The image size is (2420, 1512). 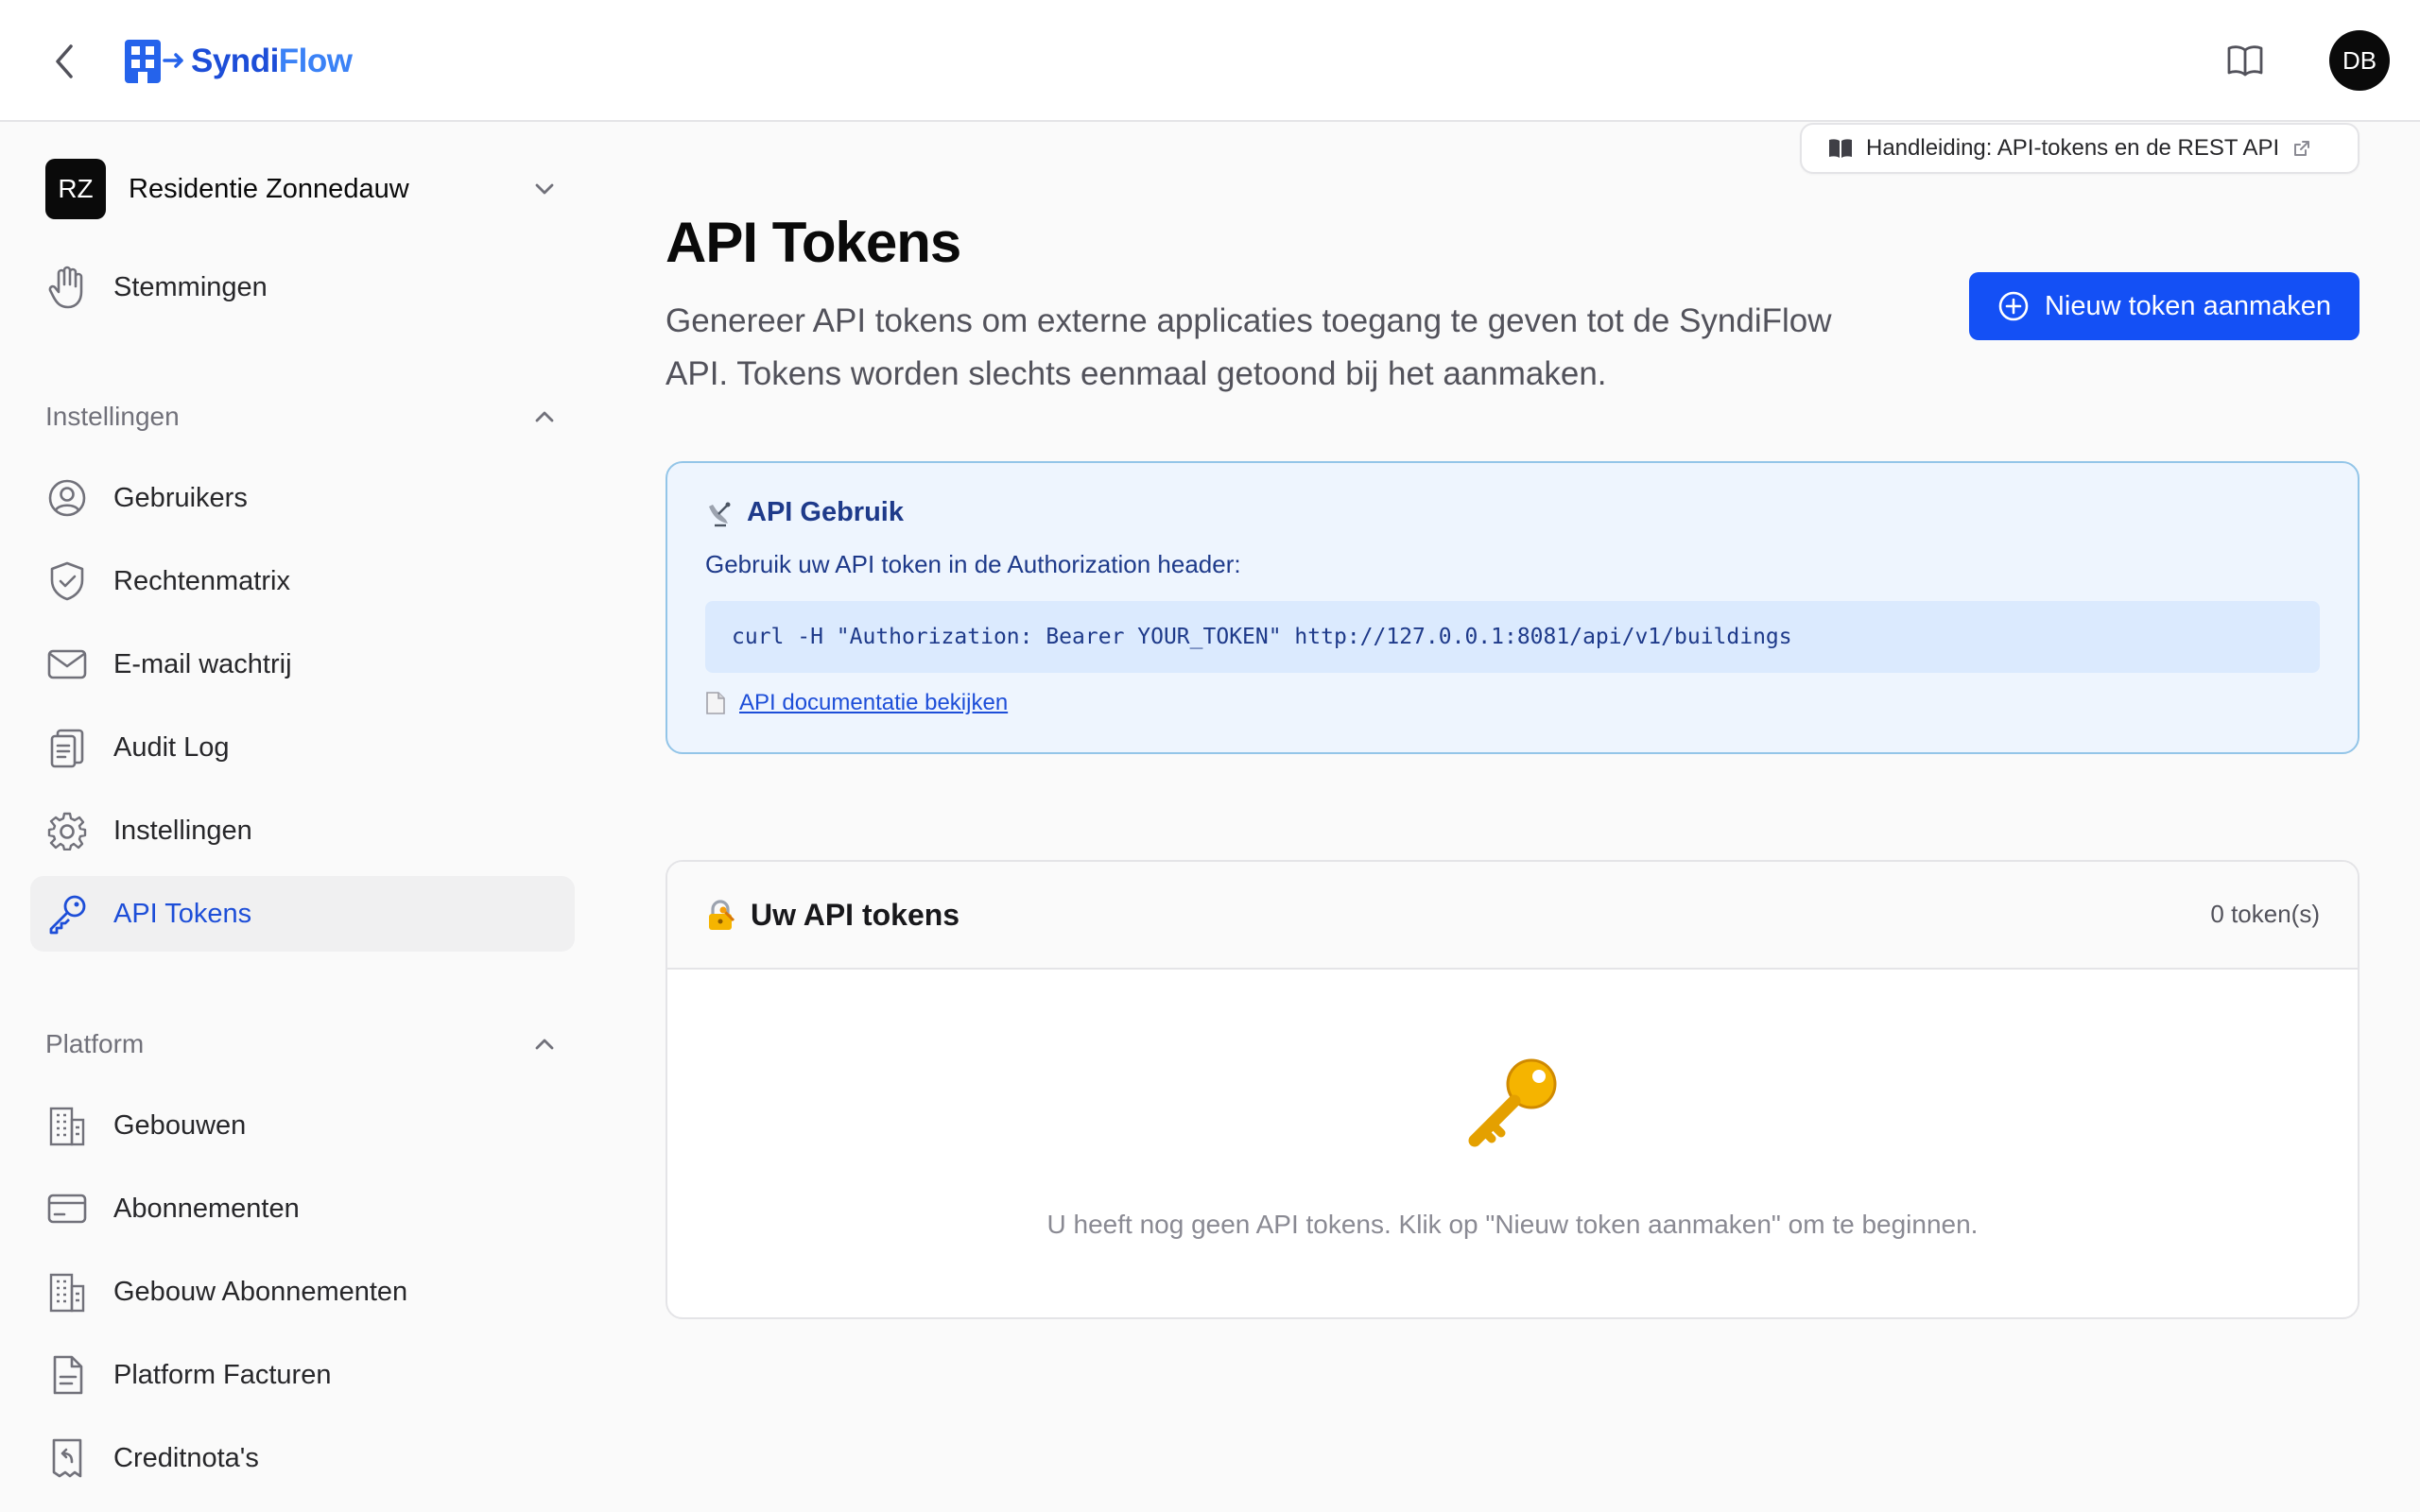 I want to click on token-count: 0 token(s), so click(x=2265, y=914).